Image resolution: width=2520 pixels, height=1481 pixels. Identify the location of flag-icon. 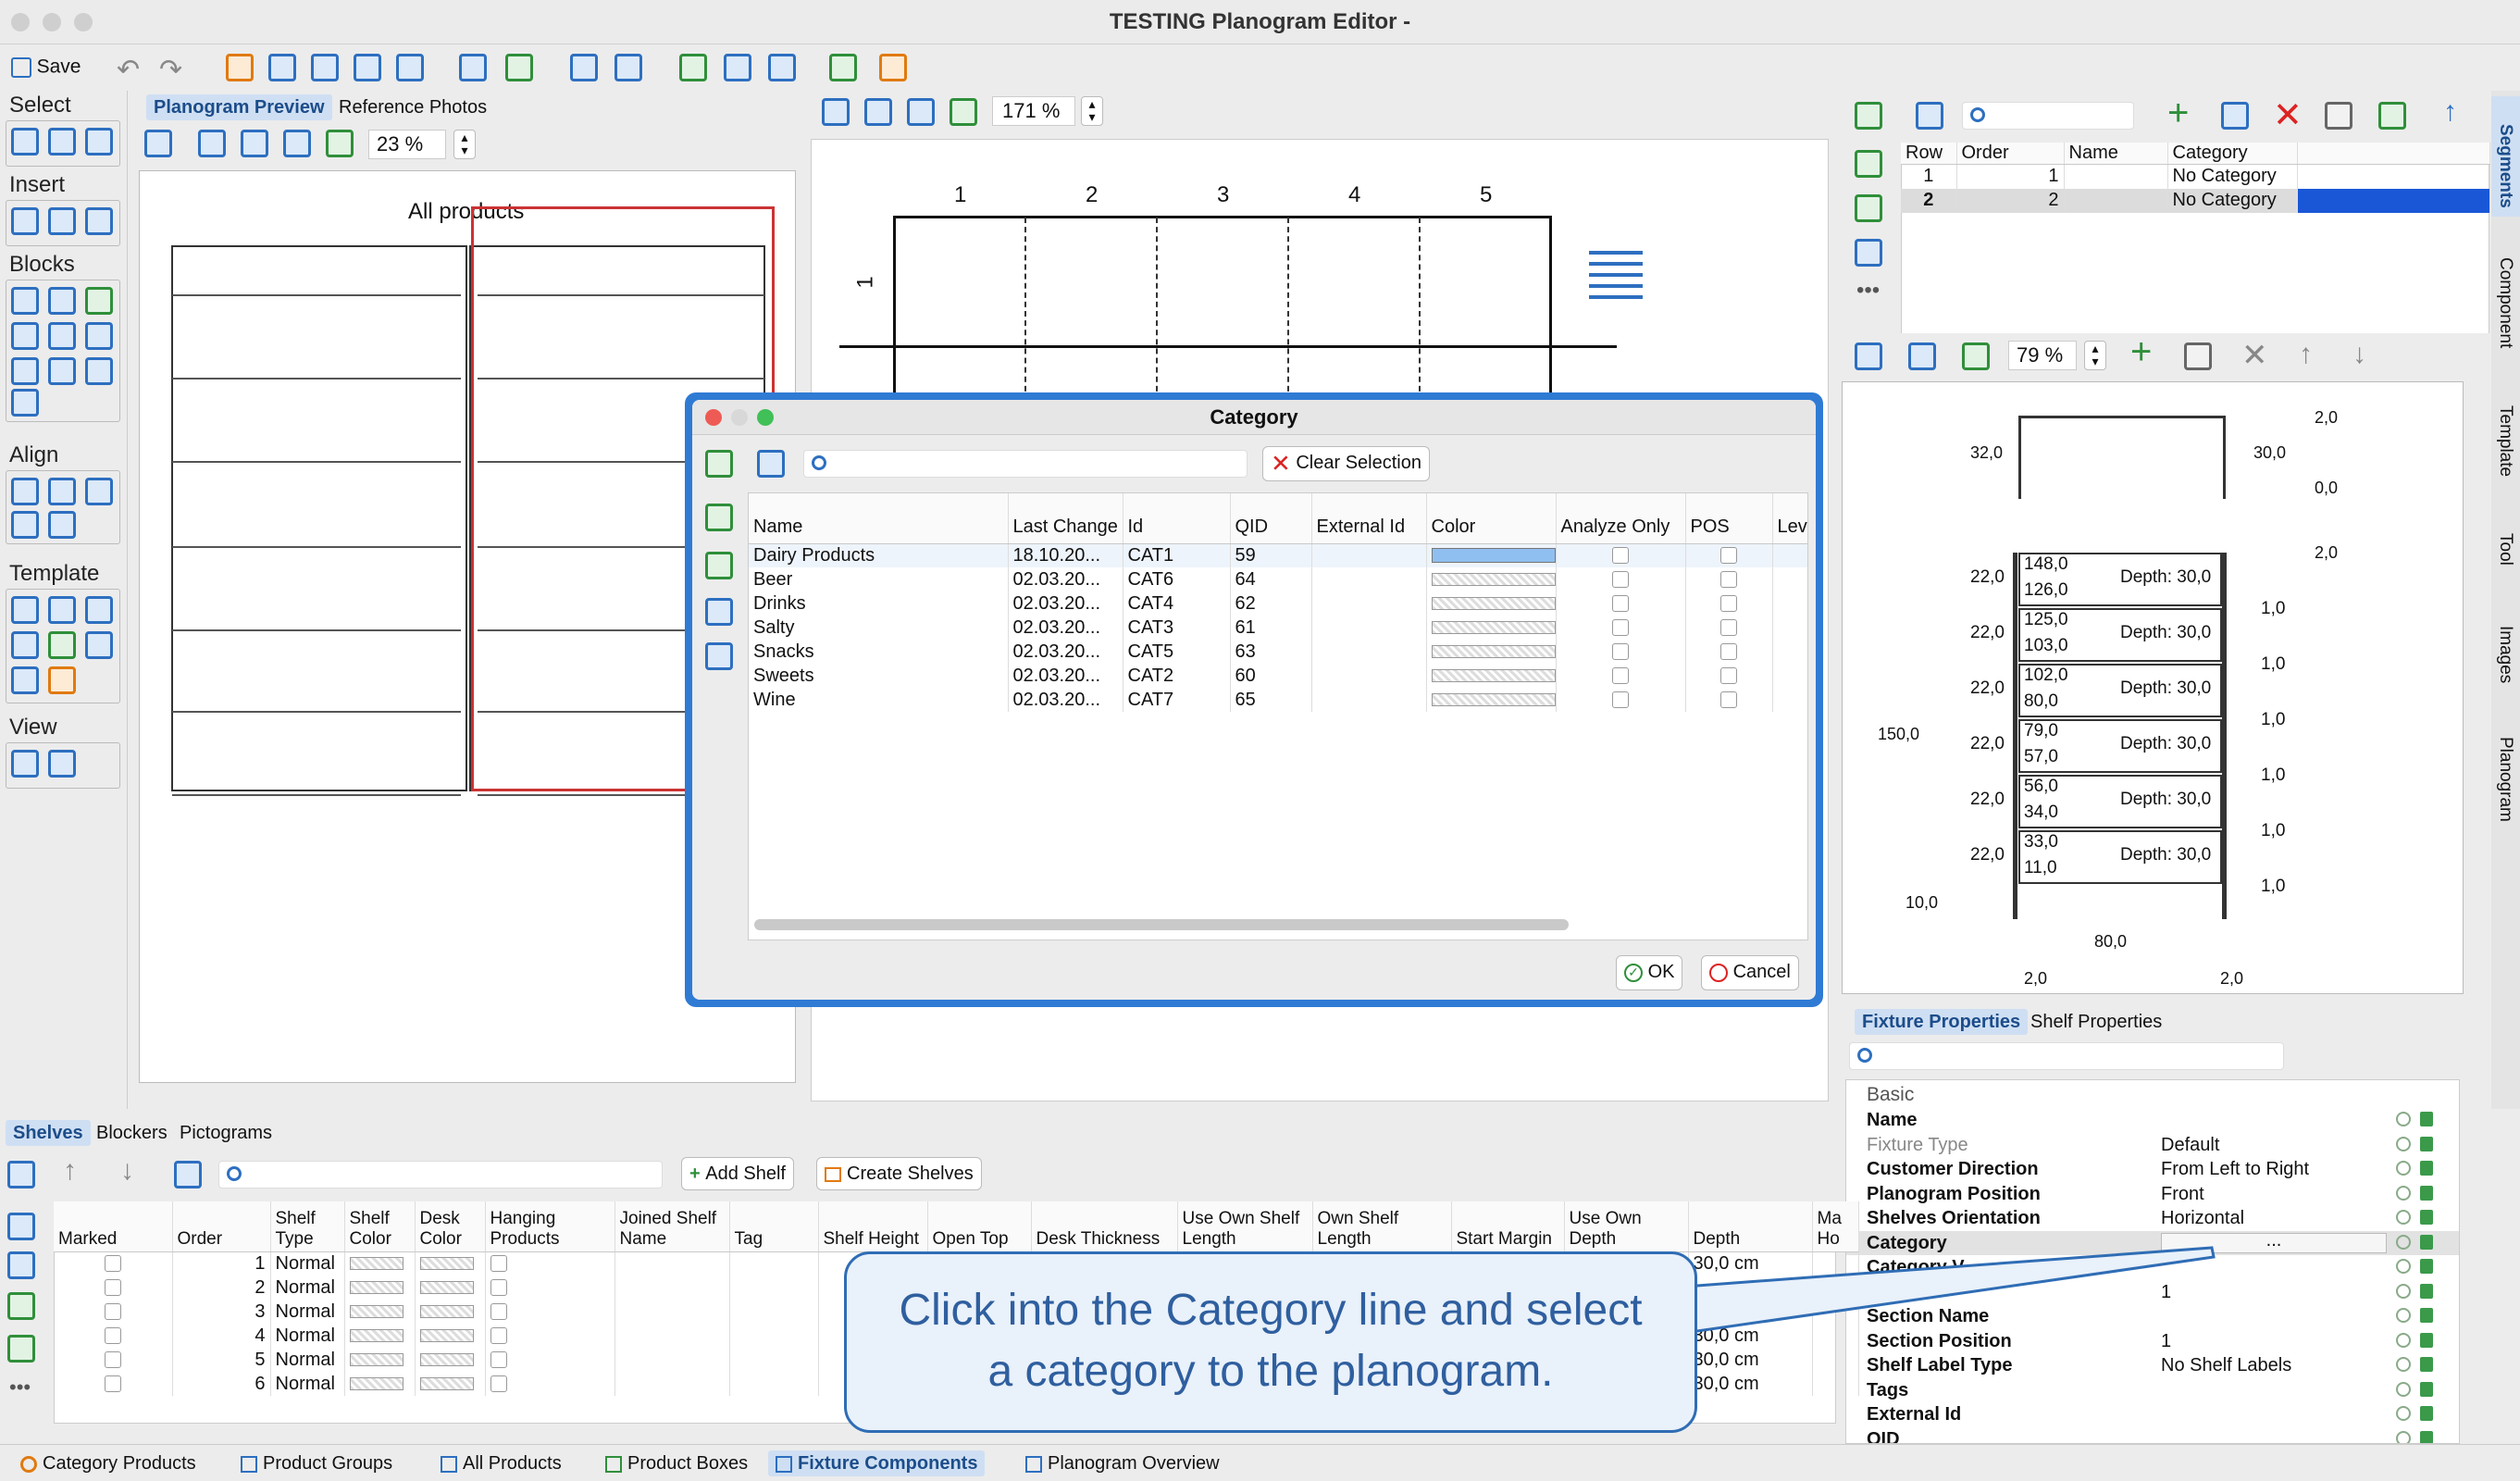
(693, 68).